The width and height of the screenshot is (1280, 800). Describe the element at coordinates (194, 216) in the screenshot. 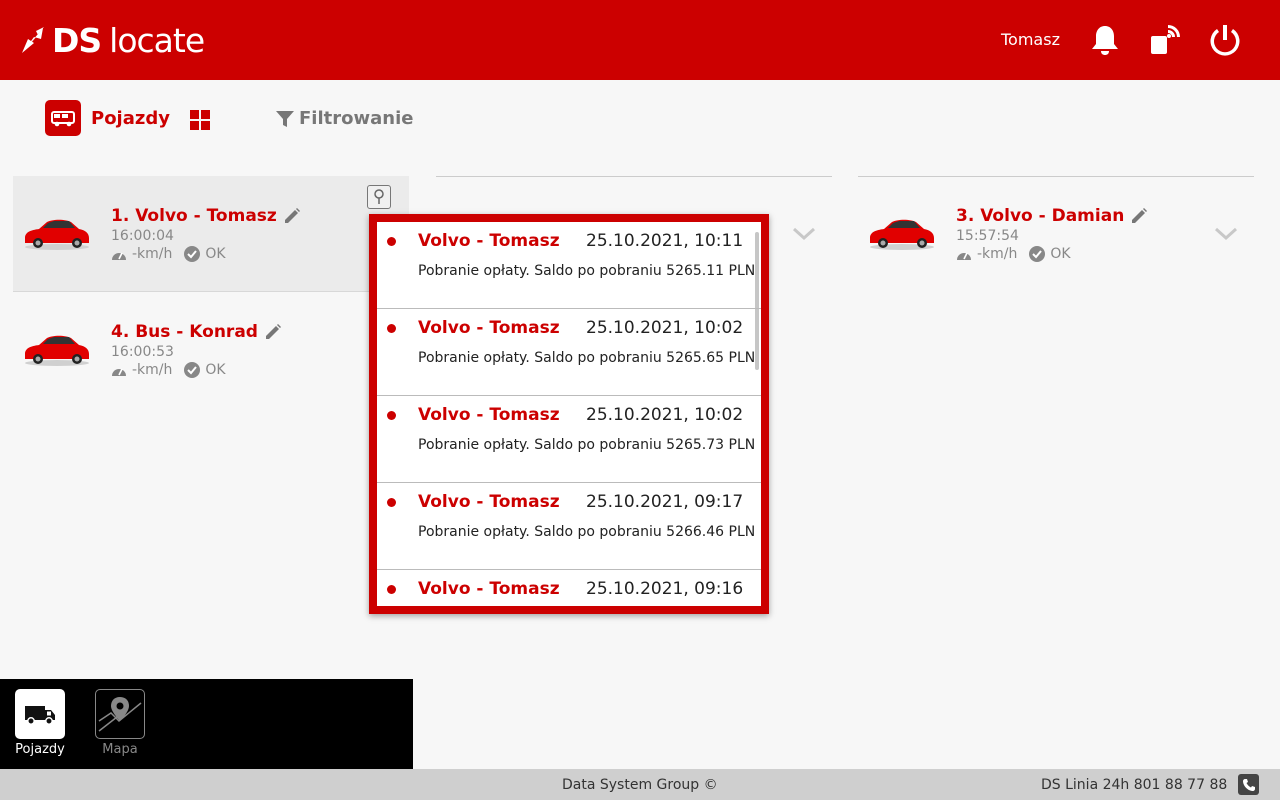

I see `vehicle-name: 1. Volvo - Tomasz` at that location.